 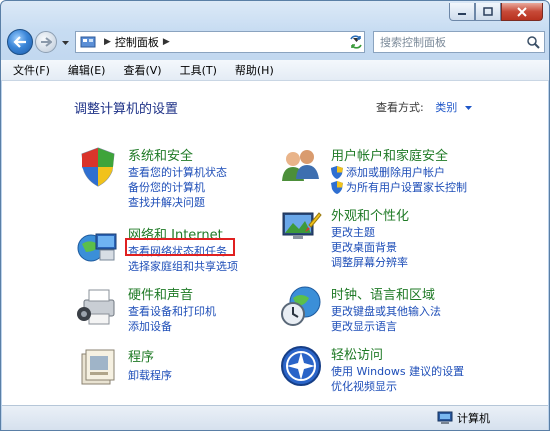 What do you see at coordinates (353, 232) in the screenshot?
I see `link-change-theme: 更改主题` at bounding box center [353, 232].